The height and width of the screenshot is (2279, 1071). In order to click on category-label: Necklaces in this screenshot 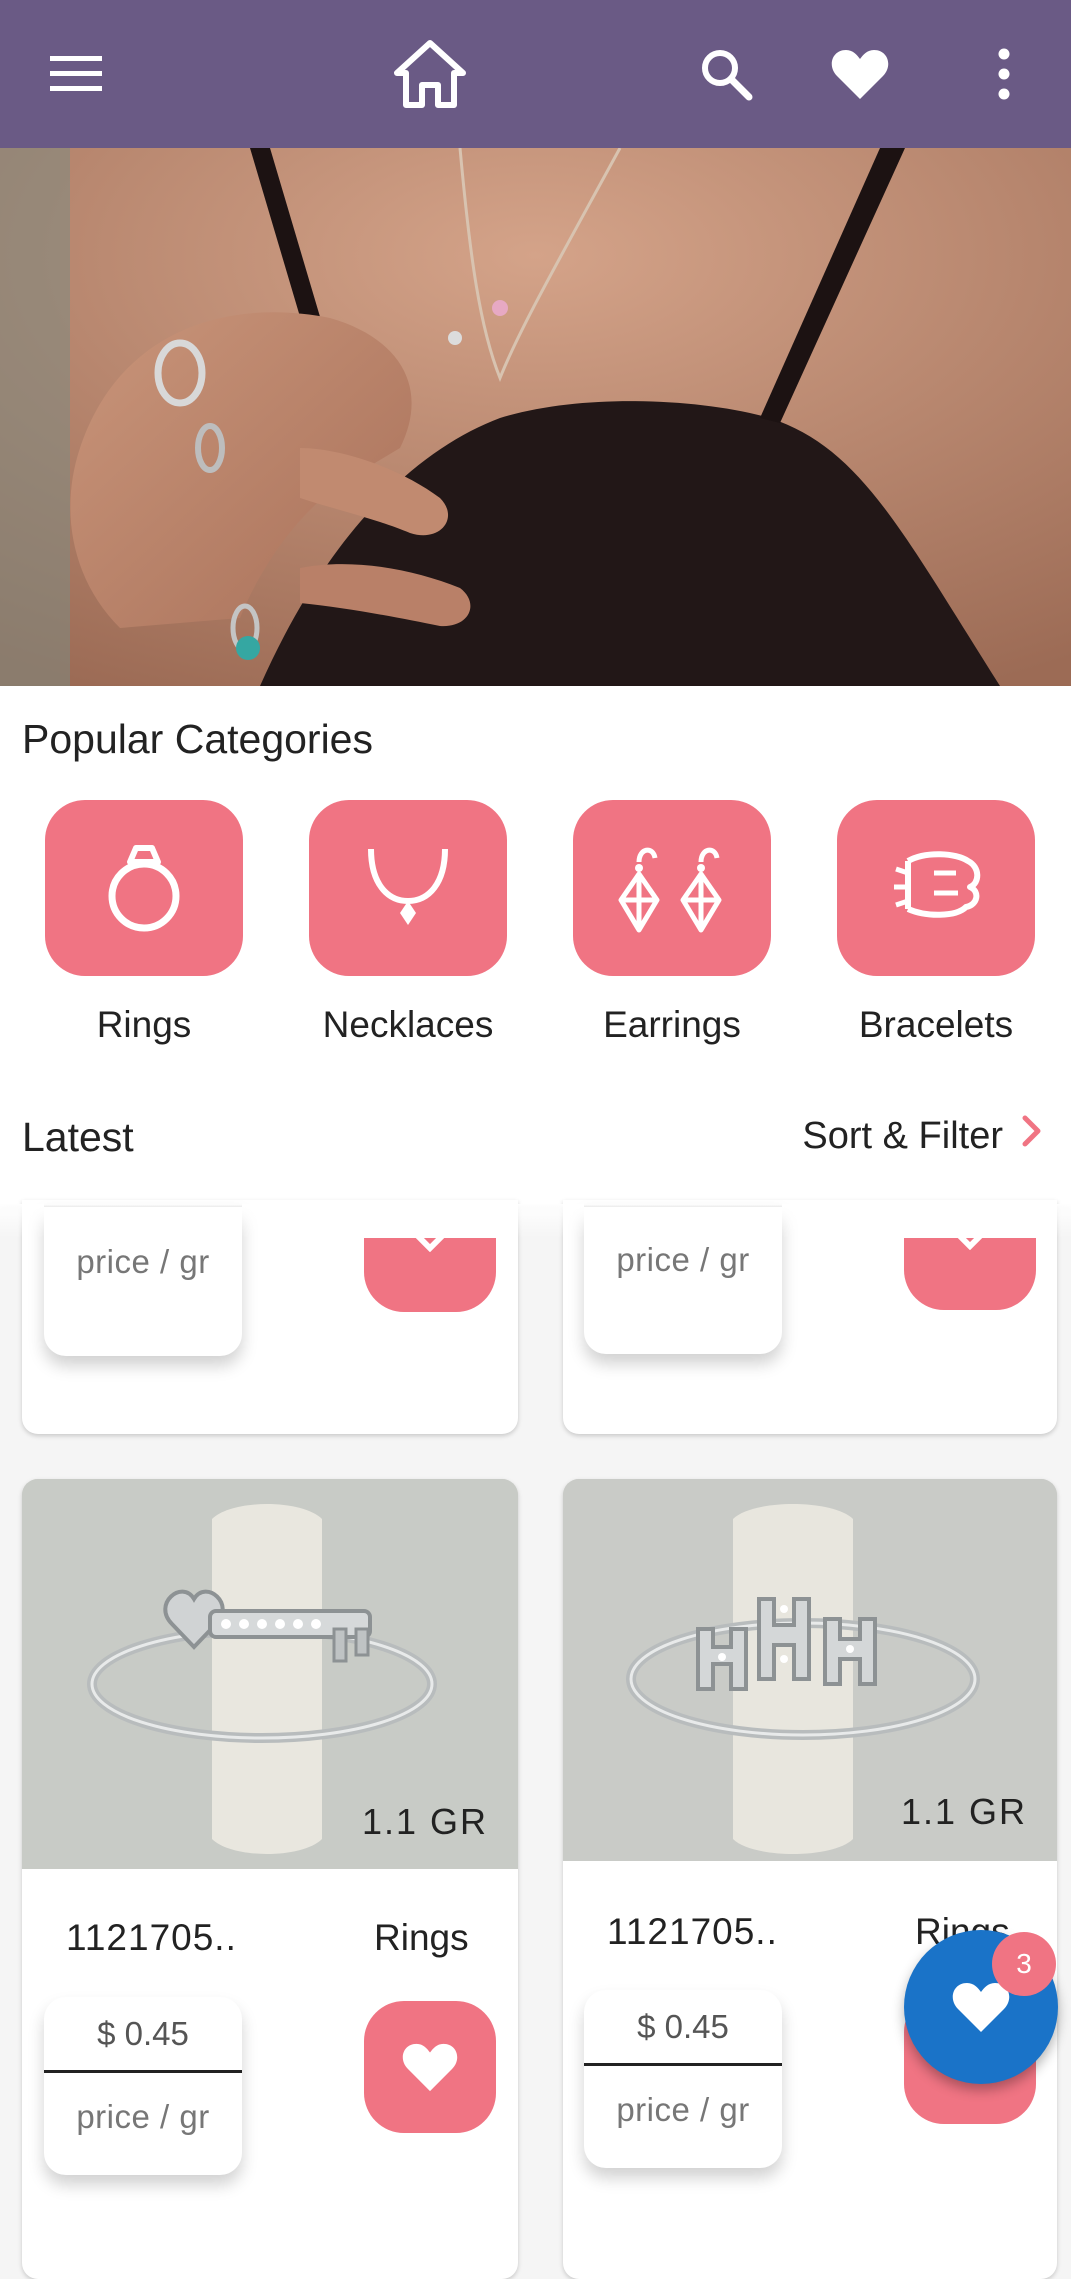, I will do `click(408, 1024)`.